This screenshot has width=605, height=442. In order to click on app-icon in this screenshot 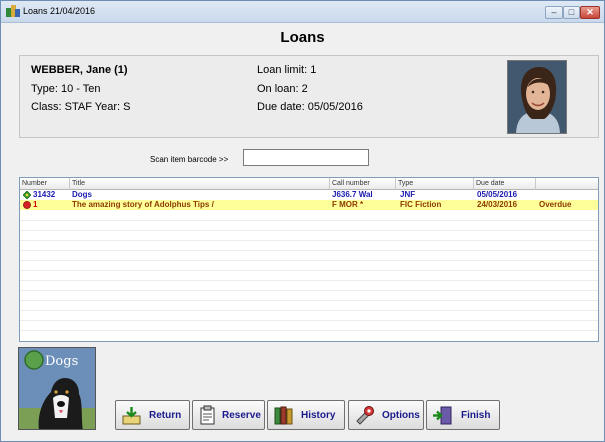, I will do `click(13, 11)`.